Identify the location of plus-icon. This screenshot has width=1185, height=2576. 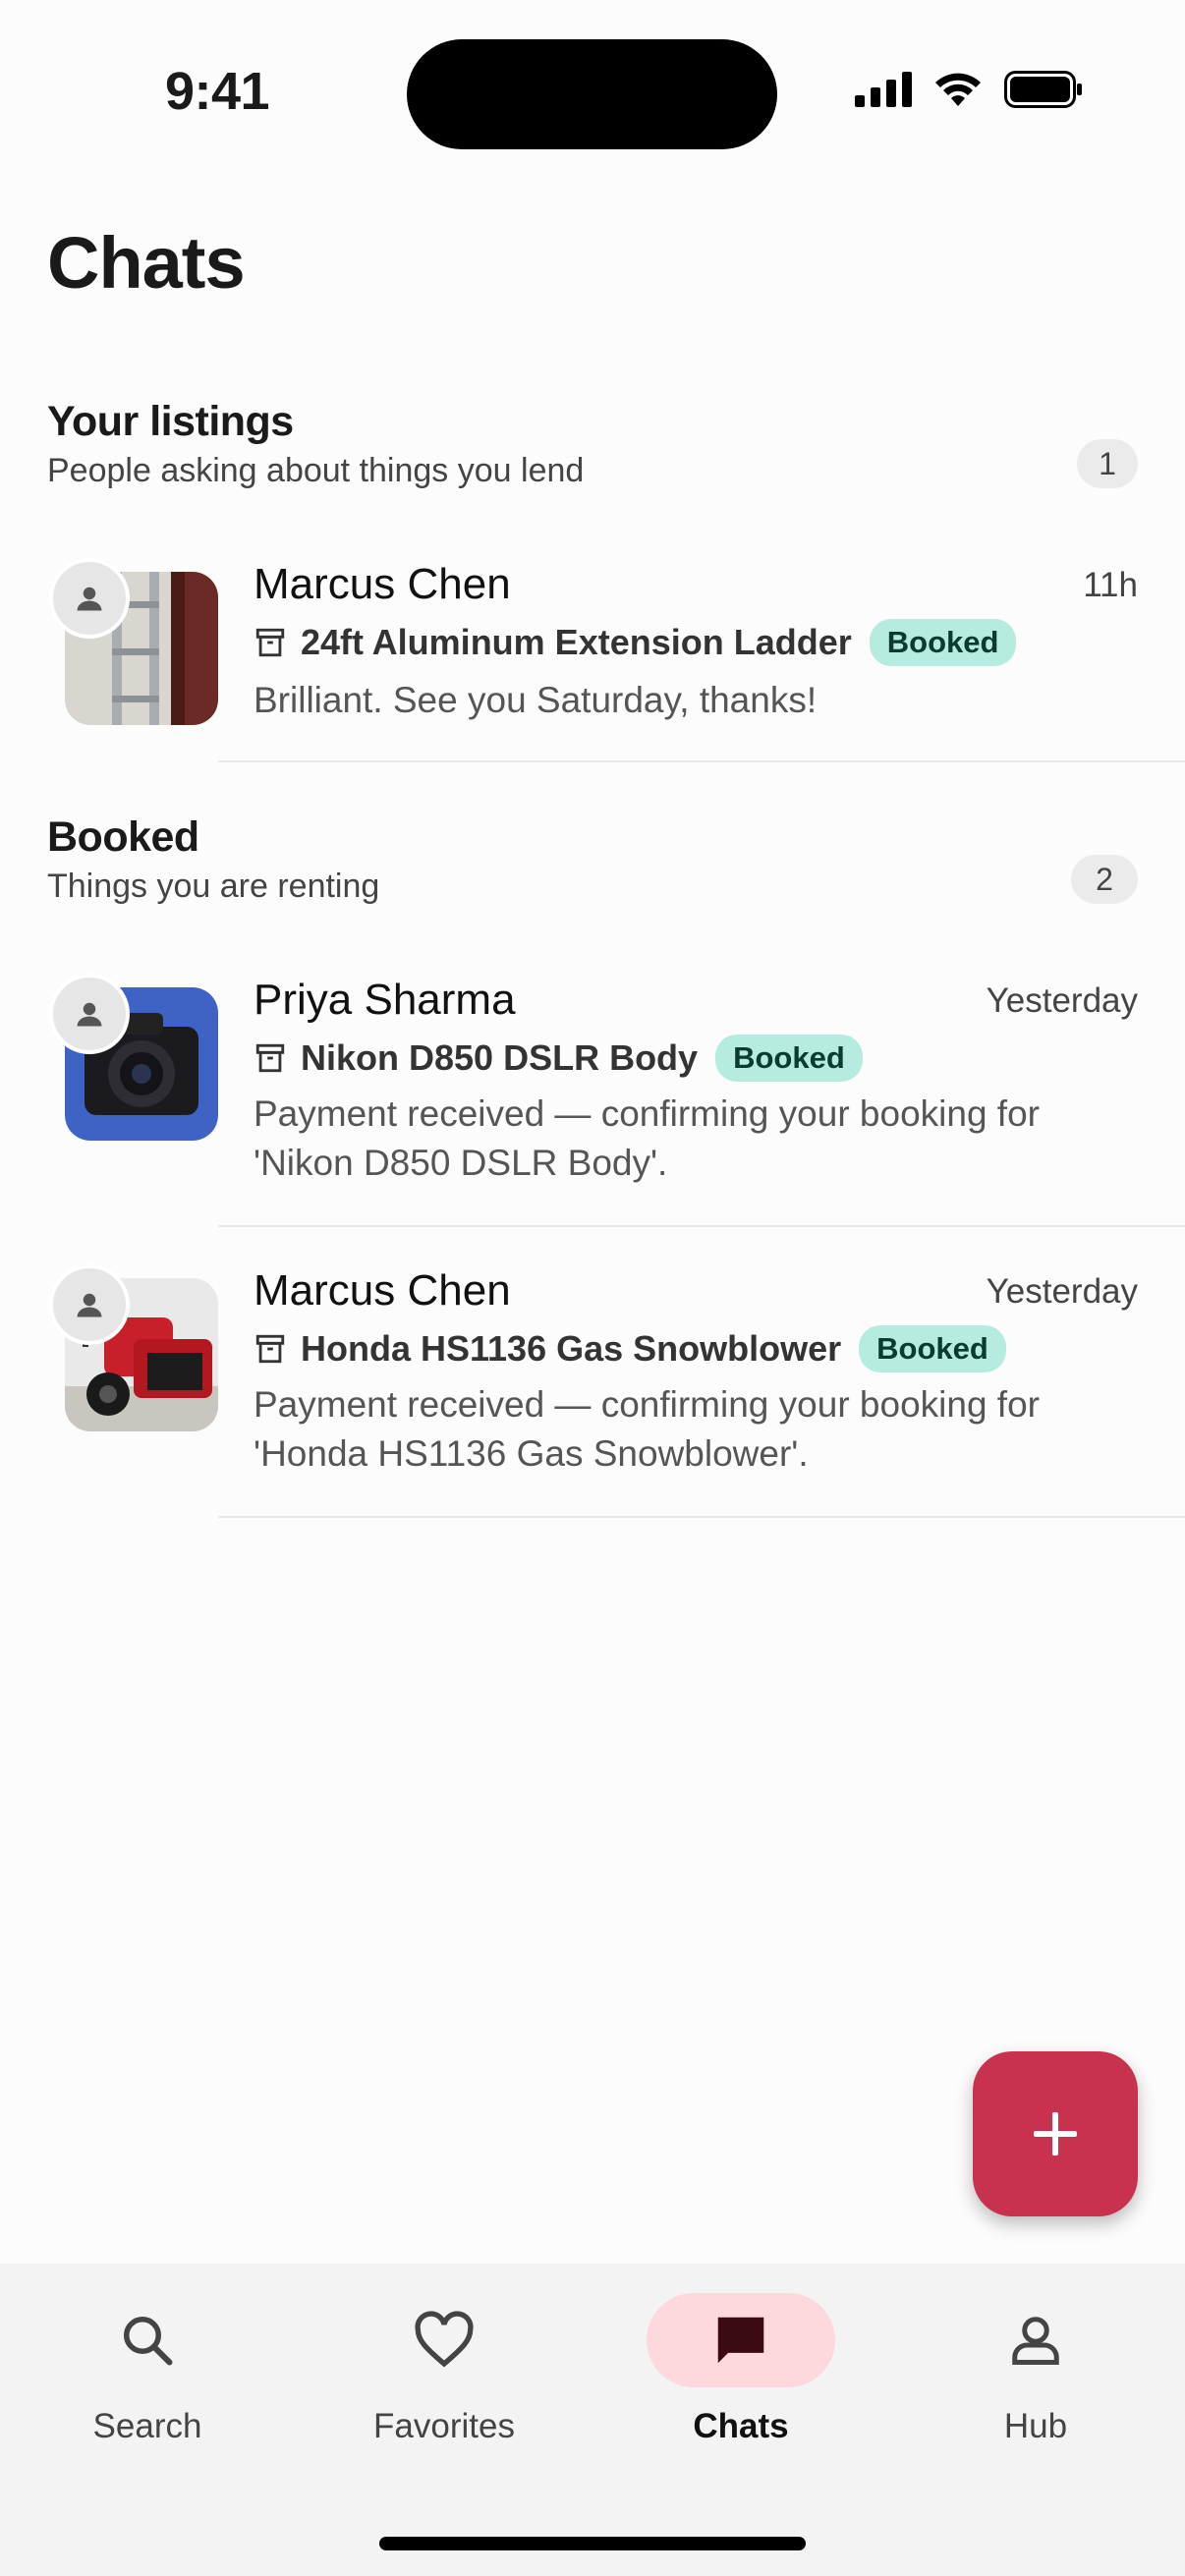
(1056, 2134).